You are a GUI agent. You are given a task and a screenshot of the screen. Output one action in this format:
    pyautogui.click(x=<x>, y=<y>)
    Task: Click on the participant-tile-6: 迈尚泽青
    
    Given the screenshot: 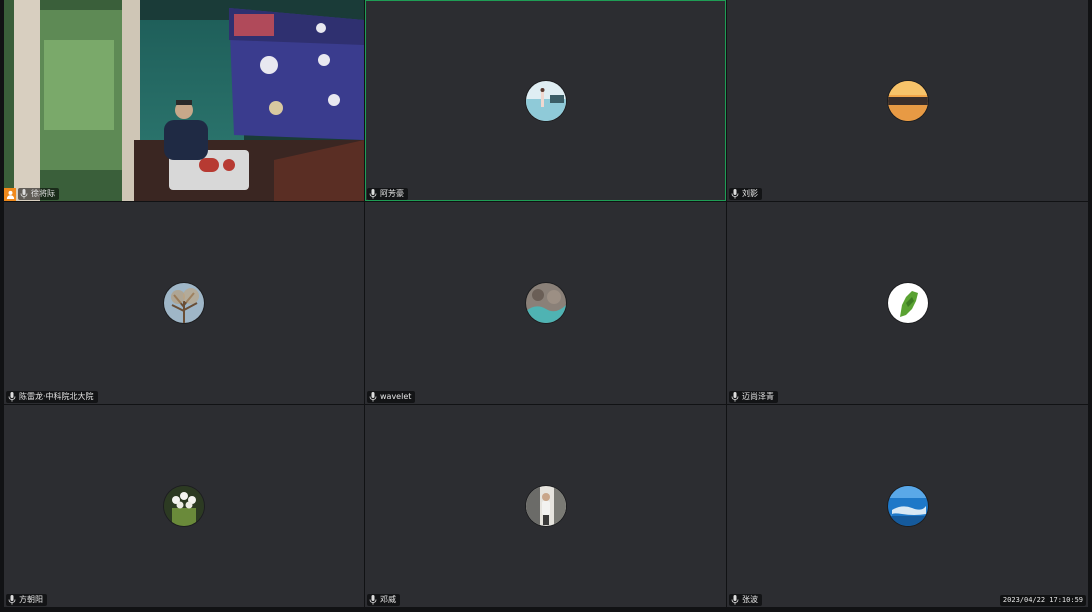 What is the action you would take?
    pyautogui.click(x=907, y=303)
    